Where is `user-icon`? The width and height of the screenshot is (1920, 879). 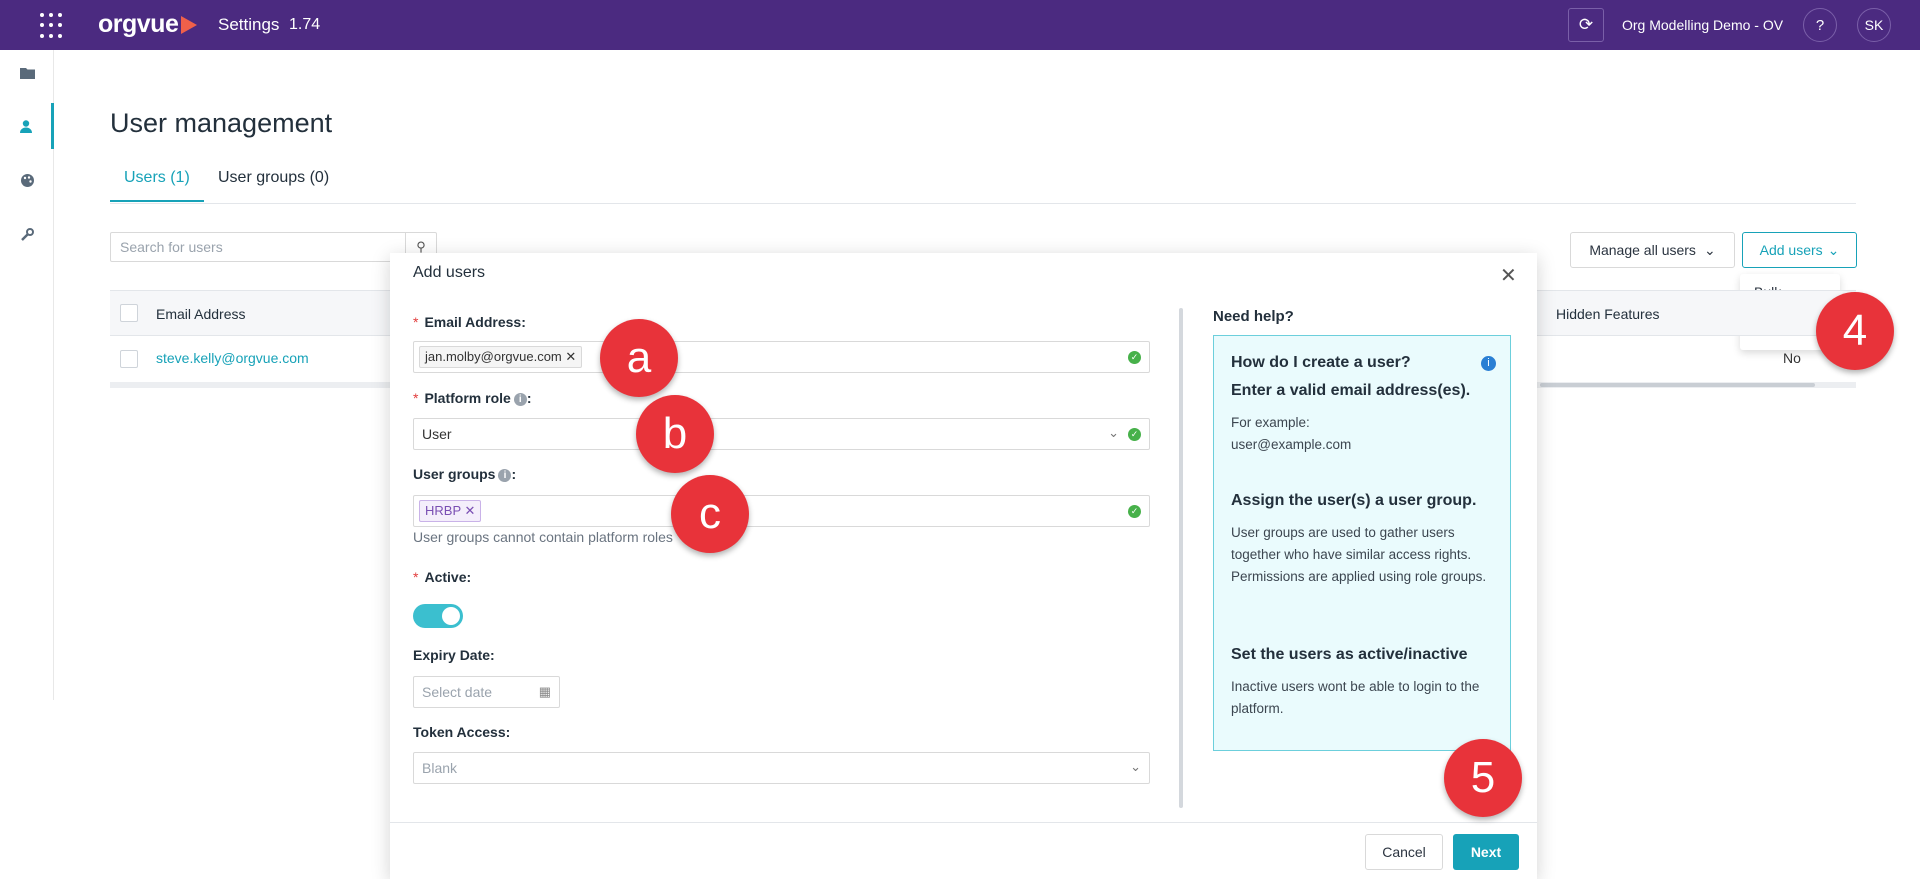
user-icon is located at coordinates (25, 126).